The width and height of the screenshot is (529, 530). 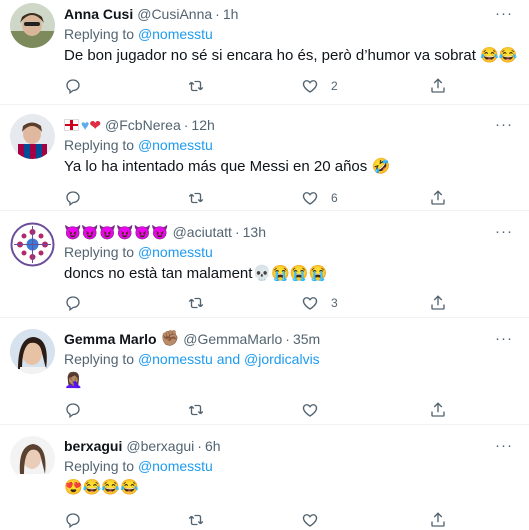 What do you see at coordinates (170, 338) in the screenshot?
I see `fist-emoji: ✊🏽` at bounding box center [170, 338].